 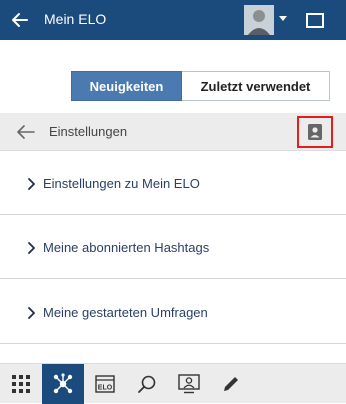 I want to click on contacts-button, so click(x=189, y=384).